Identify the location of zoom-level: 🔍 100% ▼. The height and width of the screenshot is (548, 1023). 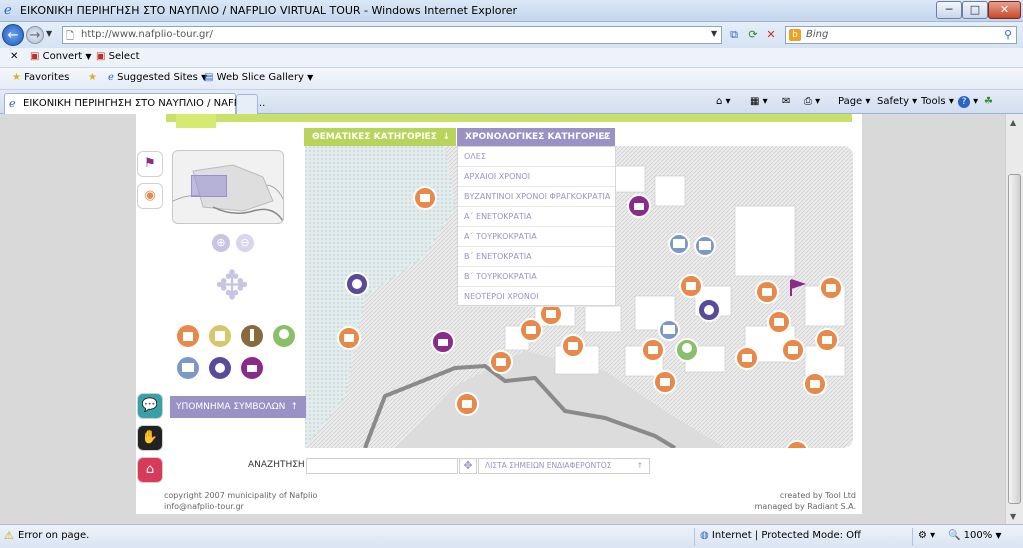
(975, 535).